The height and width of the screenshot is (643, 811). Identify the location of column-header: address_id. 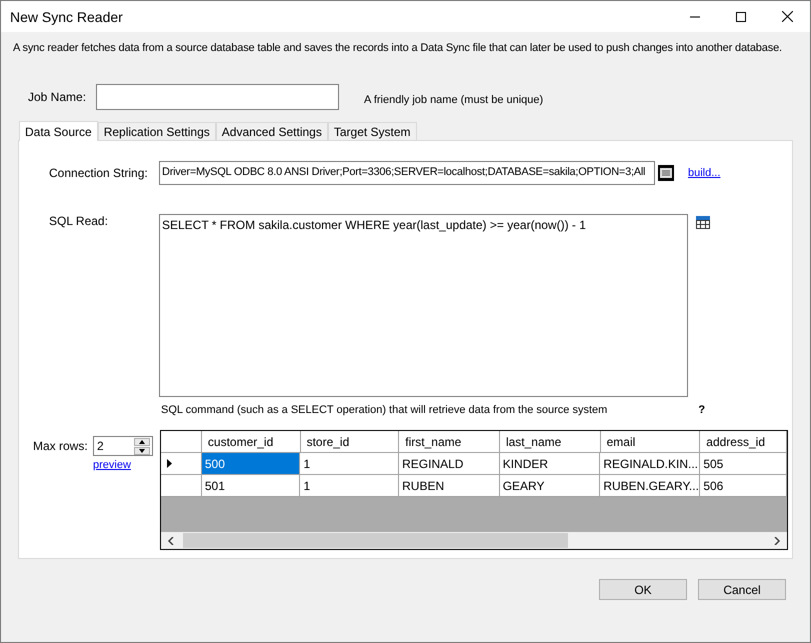
(743, 442).